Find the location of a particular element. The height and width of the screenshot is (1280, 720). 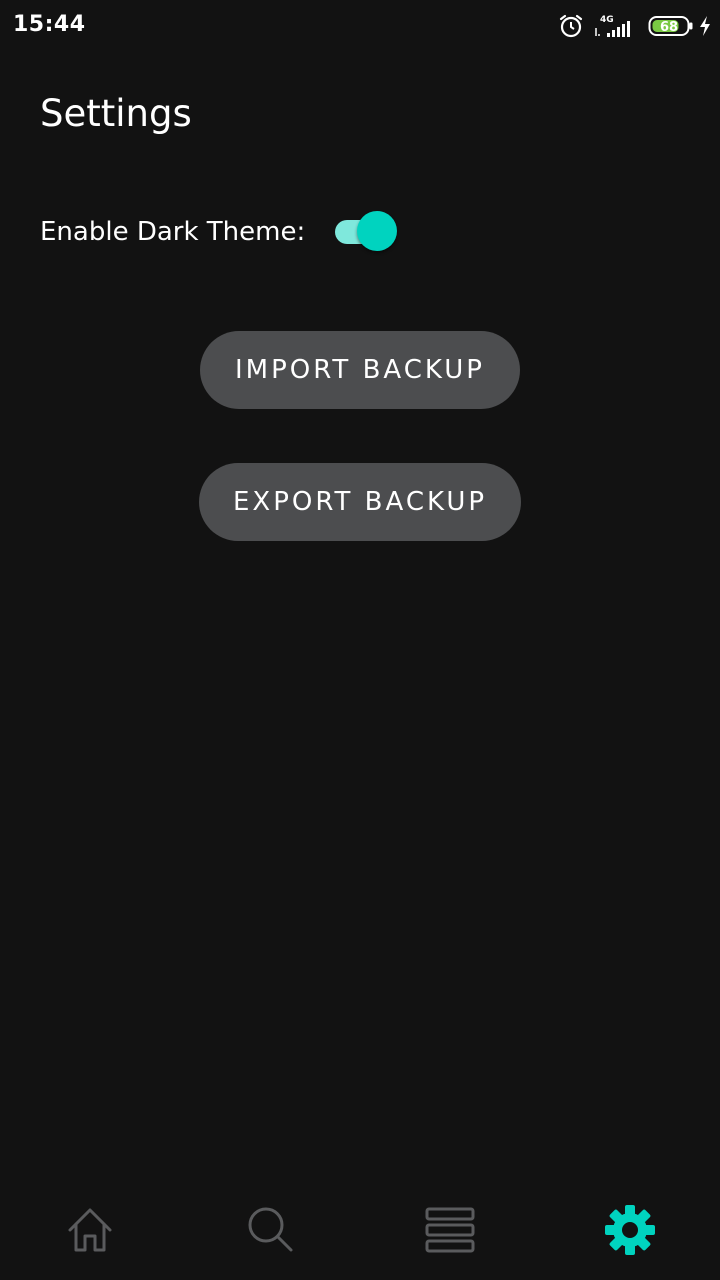

nav-home is located at coordinates (90, 1230).